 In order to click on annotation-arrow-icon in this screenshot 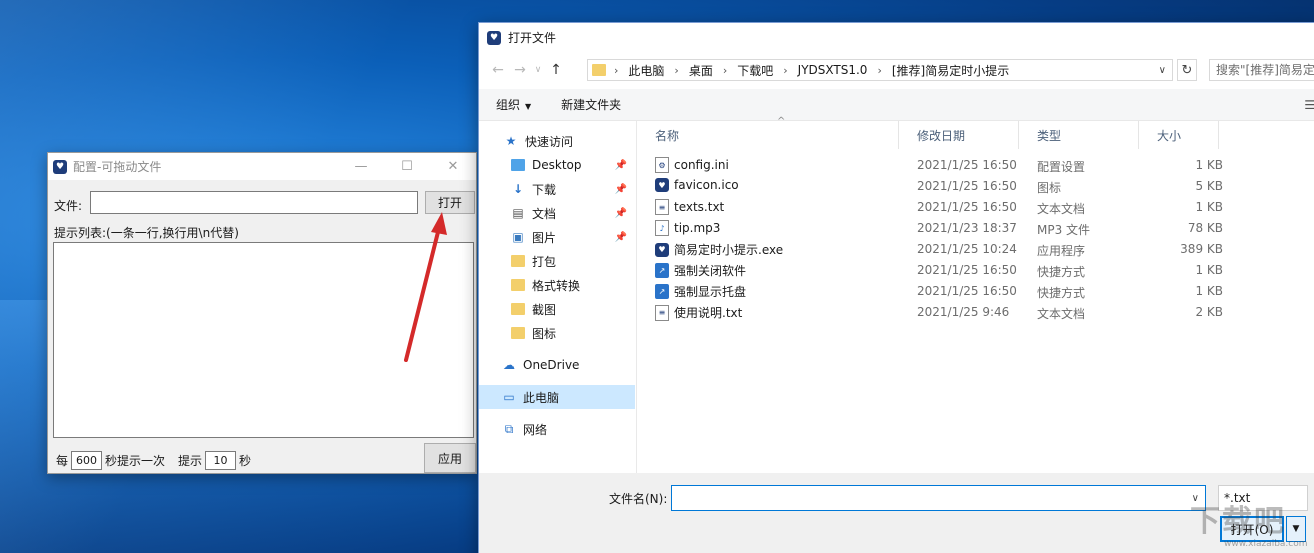, I will do `click(425, 287)`.